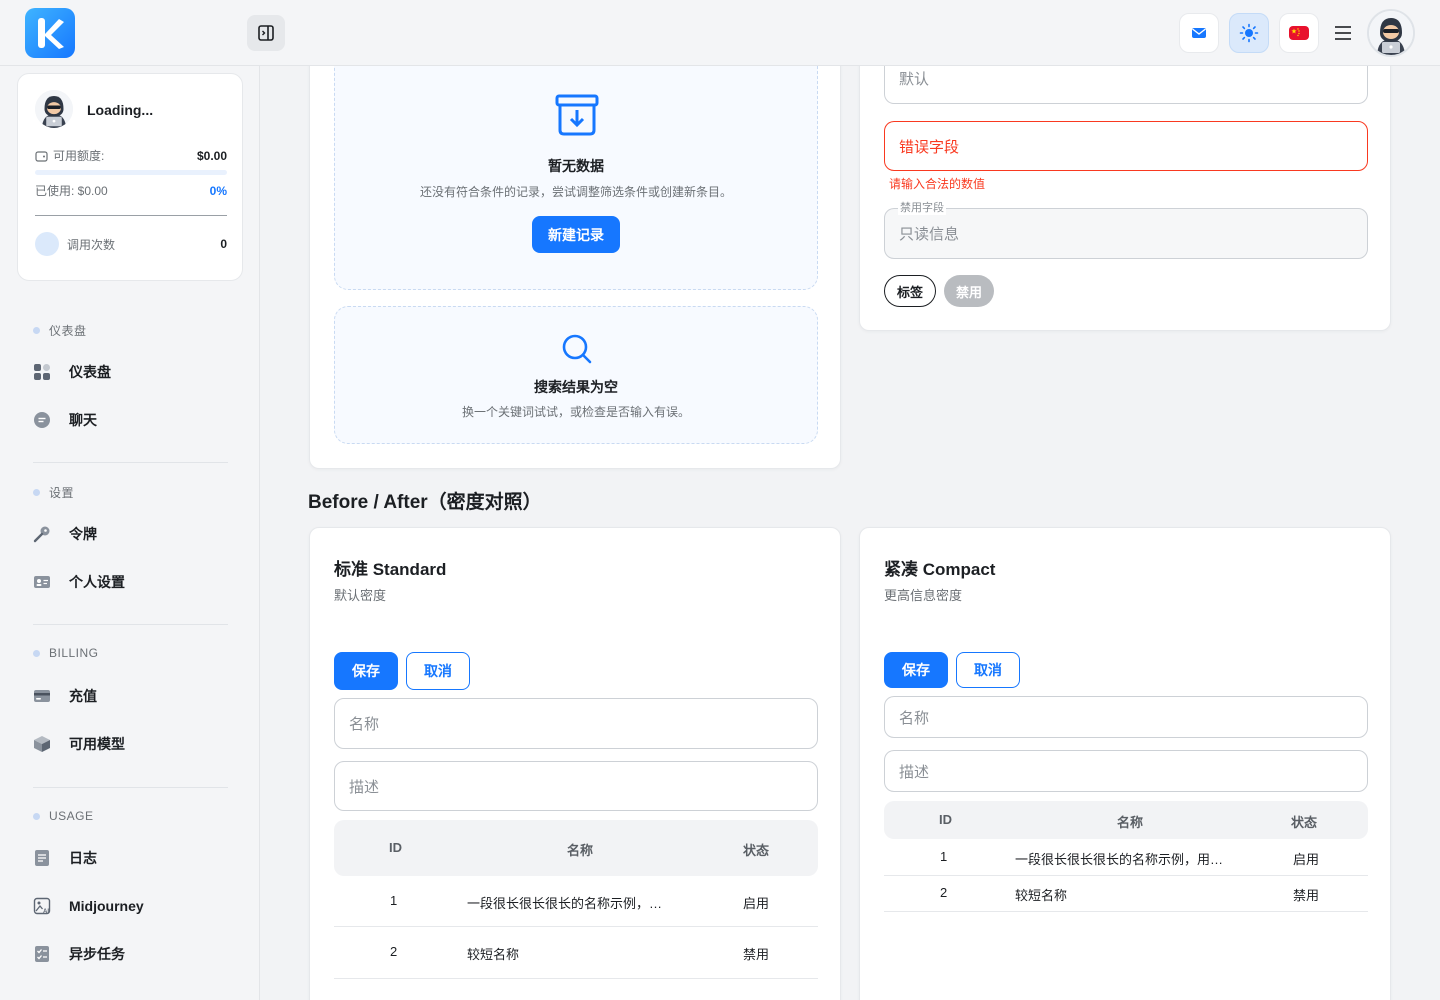 The height and width of the screenshot is (1000, 1440). What do you see at coordinates (575, 192) in the screenshot?
I see `empty-description: 还没有符合条件的记录，尝试调整筛选条件或创建新条目。` at bounding box center [575, 192].